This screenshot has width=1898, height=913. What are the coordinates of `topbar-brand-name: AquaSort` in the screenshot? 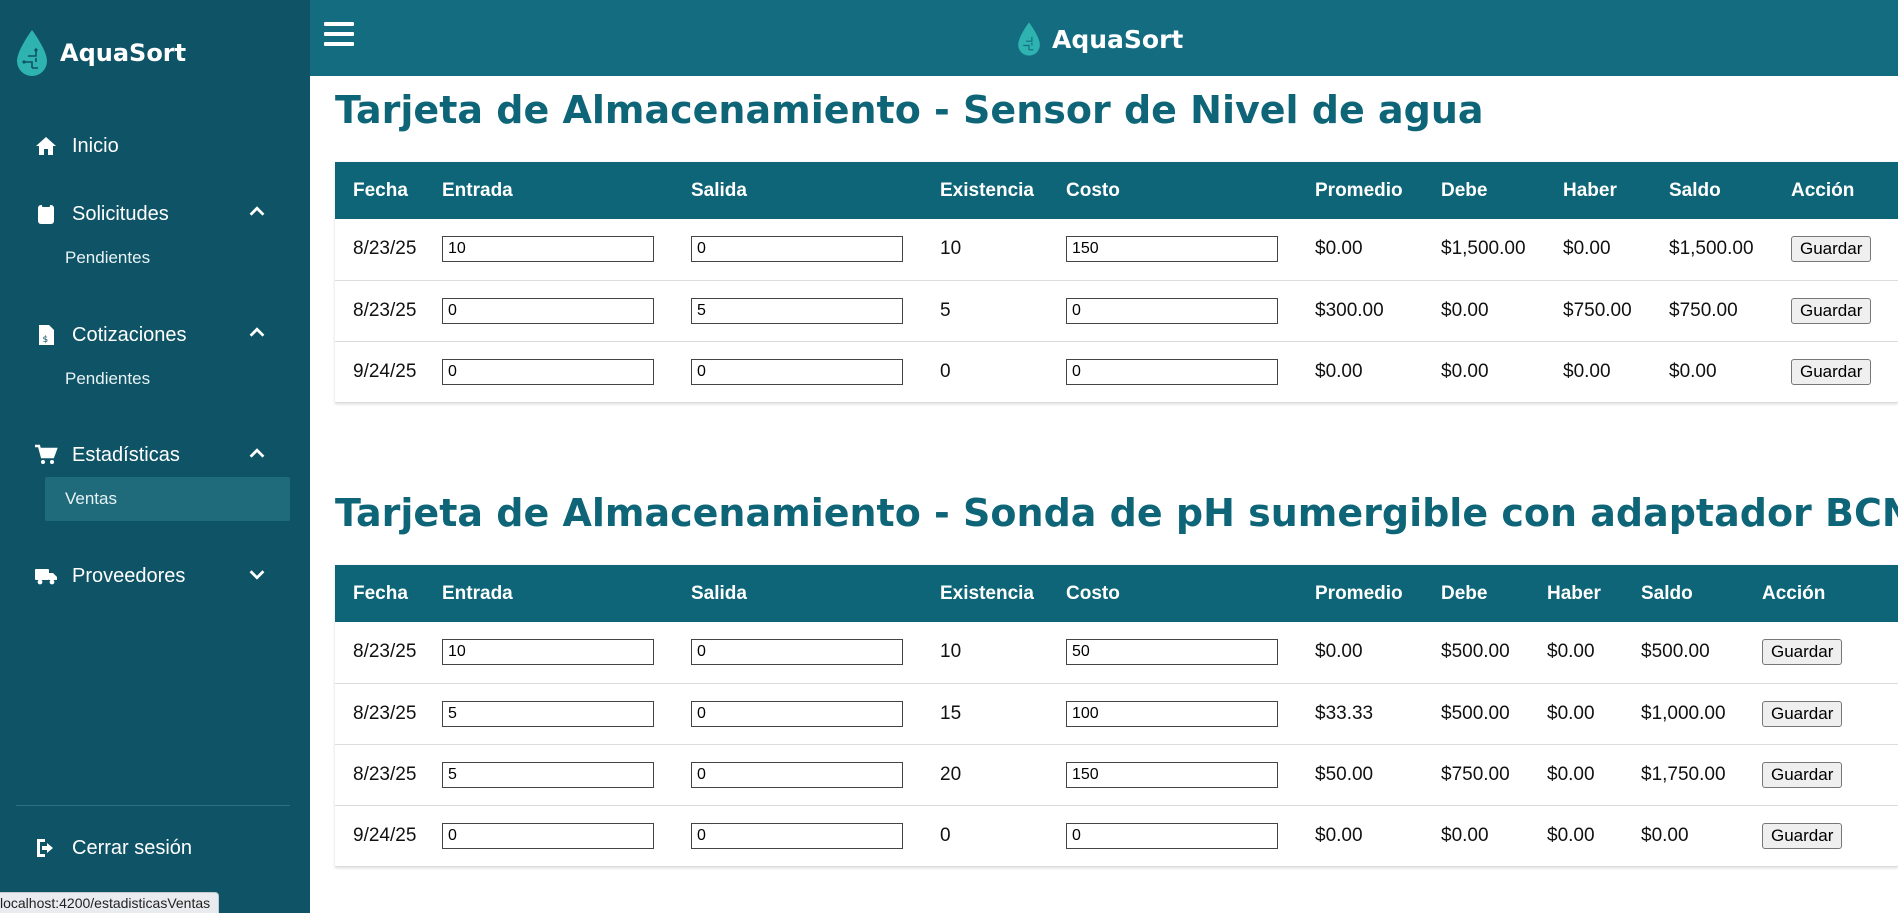 It's located at (1118, 39).